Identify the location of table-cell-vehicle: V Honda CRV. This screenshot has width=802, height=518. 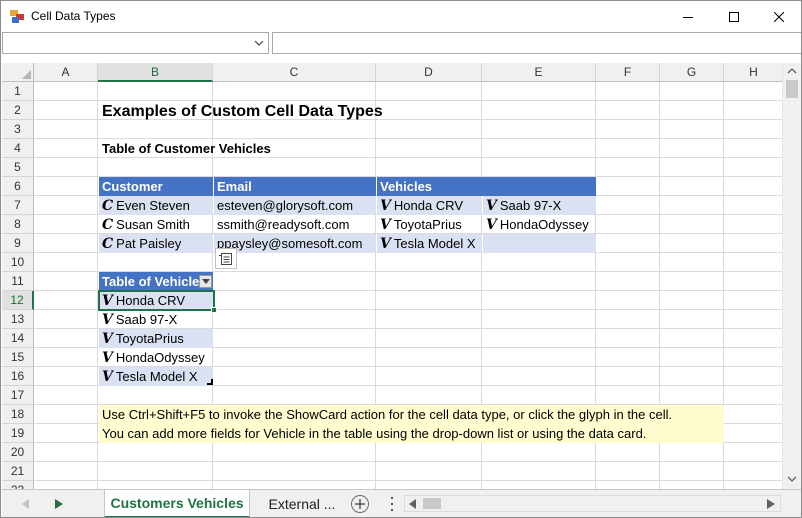
(429, 205).